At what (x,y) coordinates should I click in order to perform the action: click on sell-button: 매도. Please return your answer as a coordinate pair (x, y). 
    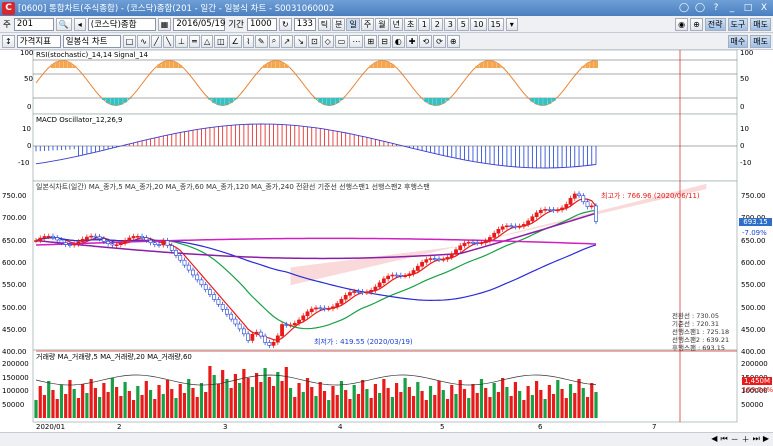
    Looking at the image, I should click on (760, 41).